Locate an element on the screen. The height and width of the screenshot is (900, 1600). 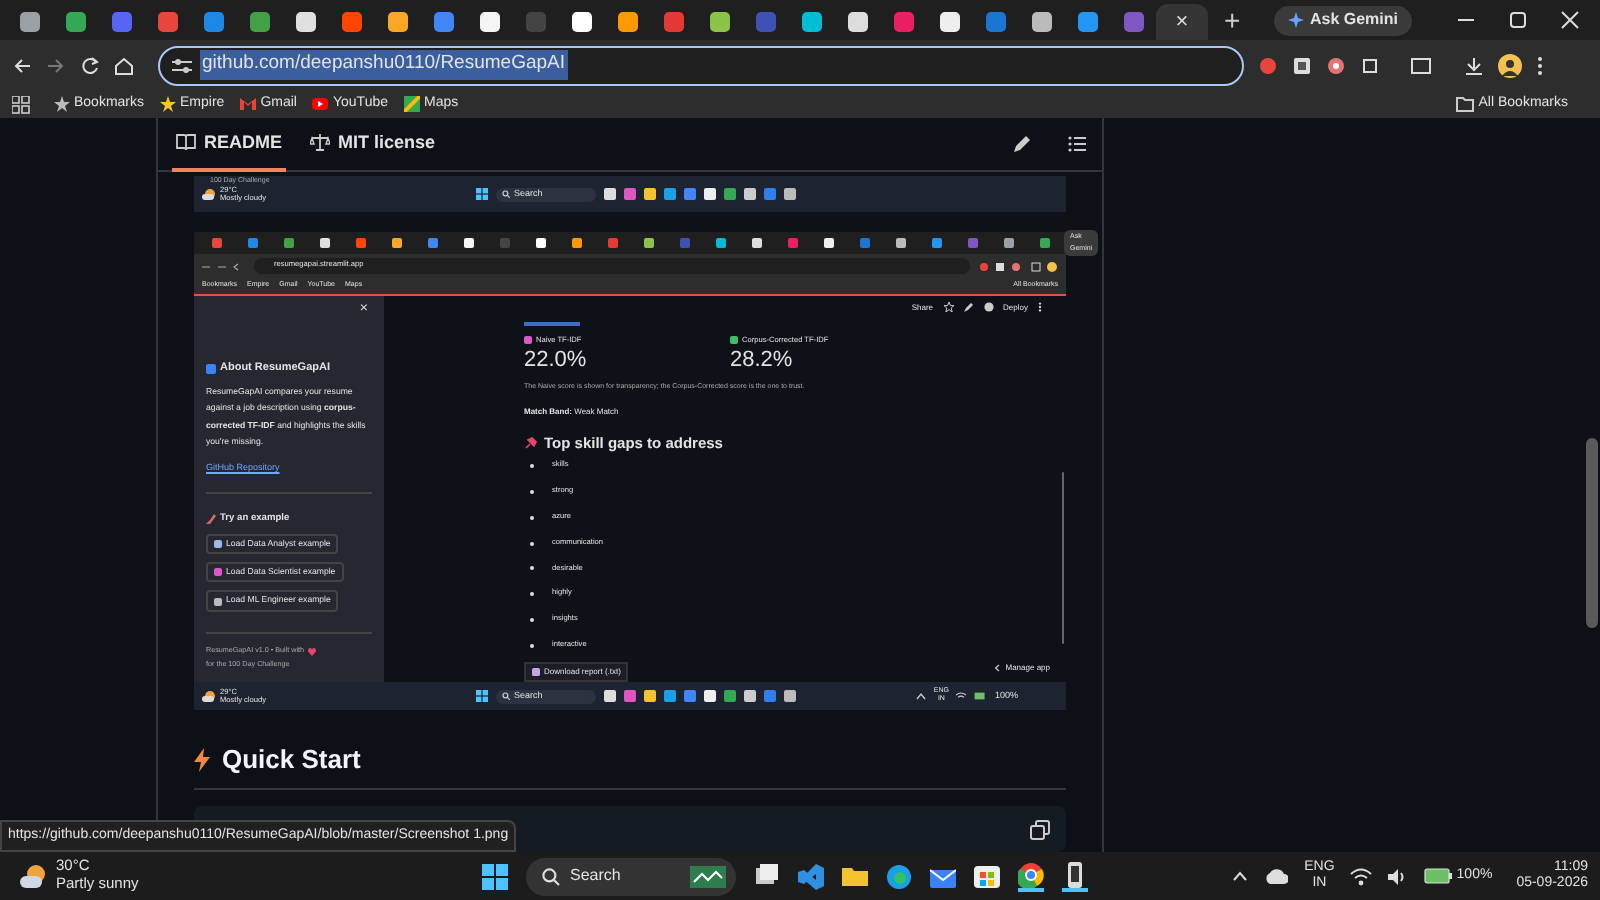
close-tab-button: × is located at coordinates (1182, 22).